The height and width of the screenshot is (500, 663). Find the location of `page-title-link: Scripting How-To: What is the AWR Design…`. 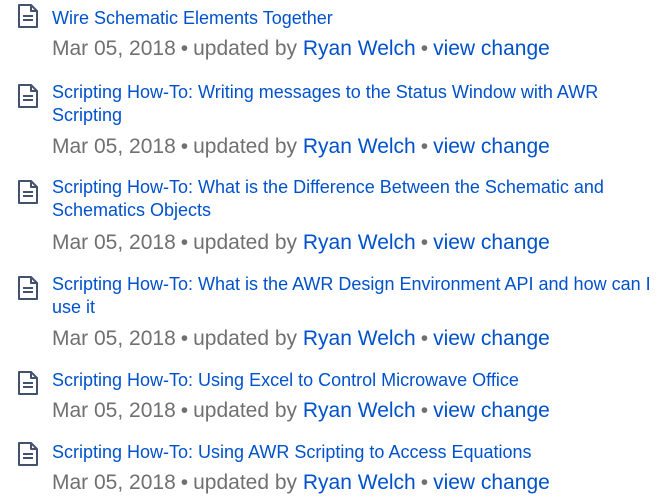

page-title-link: Scripting How-To: What is the AWR Design… is located at coordinates (352, 296).